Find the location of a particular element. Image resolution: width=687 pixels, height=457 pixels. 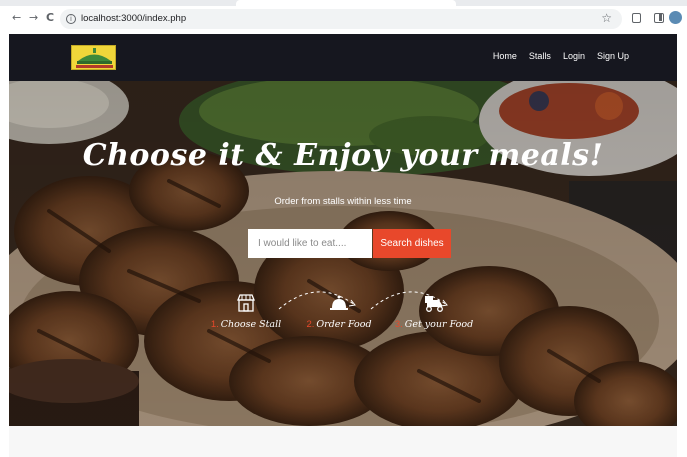

nav-login-link: Login is located at coordinates (574, 56).